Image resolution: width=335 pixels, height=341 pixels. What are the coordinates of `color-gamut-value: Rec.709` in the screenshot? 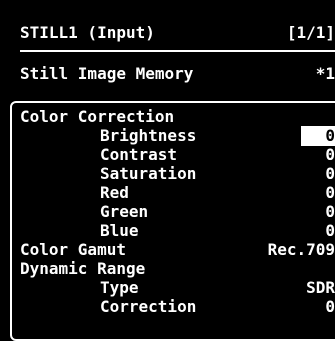 It's located at (301, 250).